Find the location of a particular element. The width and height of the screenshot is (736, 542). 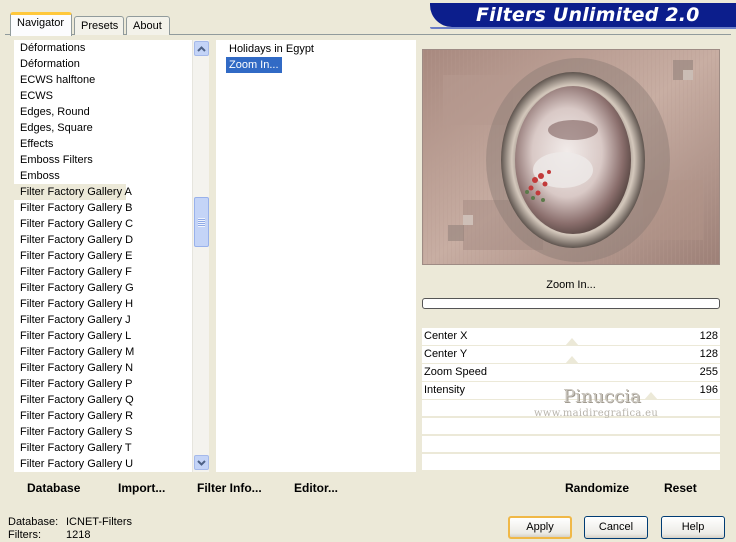

status-database-value: ICNET-Filters is located at coordinates (99, 522).